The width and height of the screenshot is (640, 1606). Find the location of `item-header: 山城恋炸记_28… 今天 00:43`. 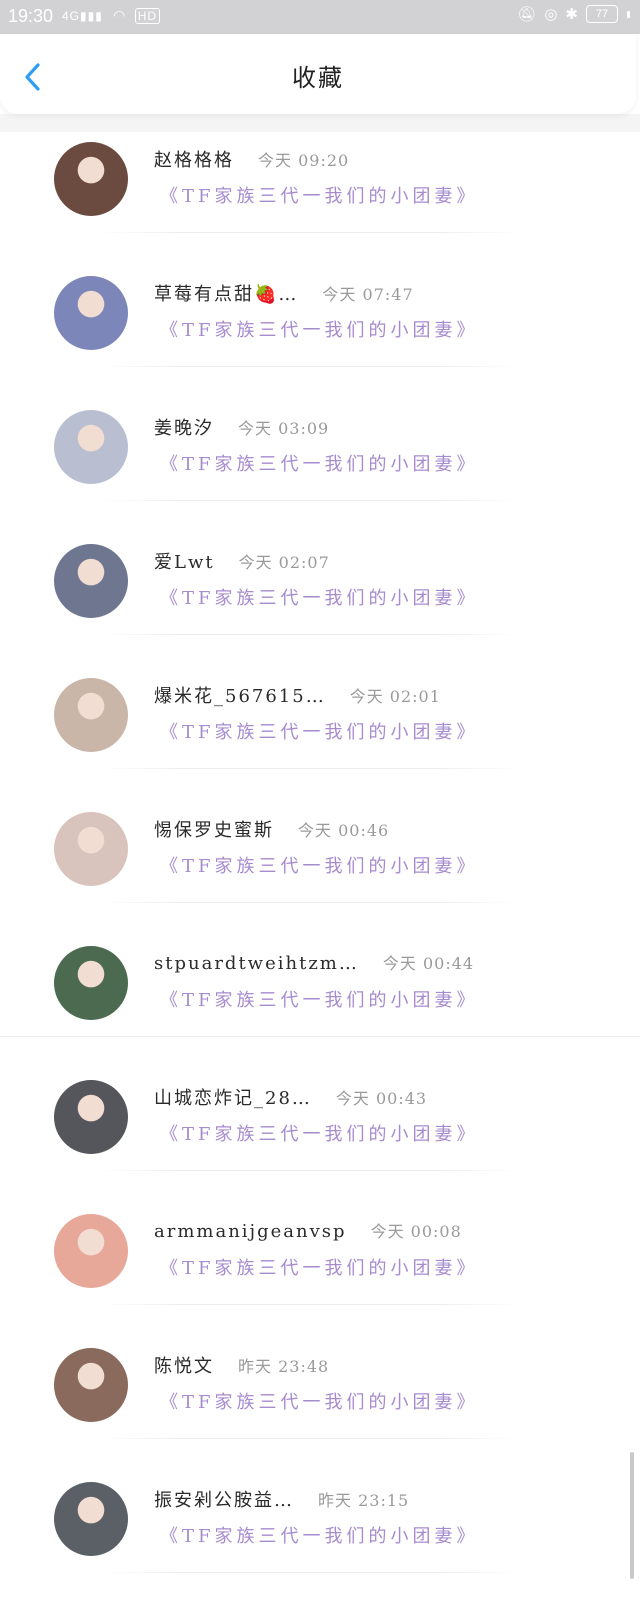

item-header: 山城恋炸记_28… 今天 00:43 is located at coordinates (290, 1097).